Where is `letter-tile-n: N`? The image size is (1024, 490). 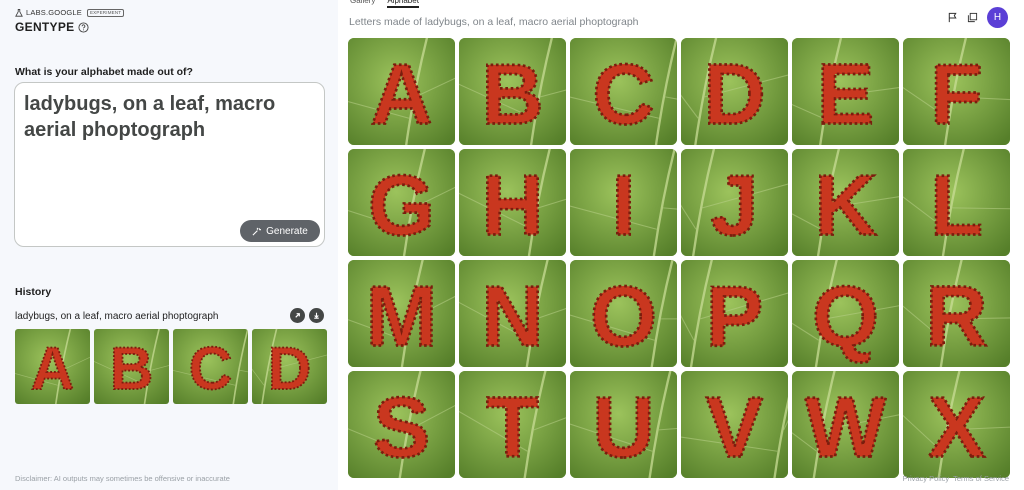
letter-tile-n: N is located at coordinates (512, 313).